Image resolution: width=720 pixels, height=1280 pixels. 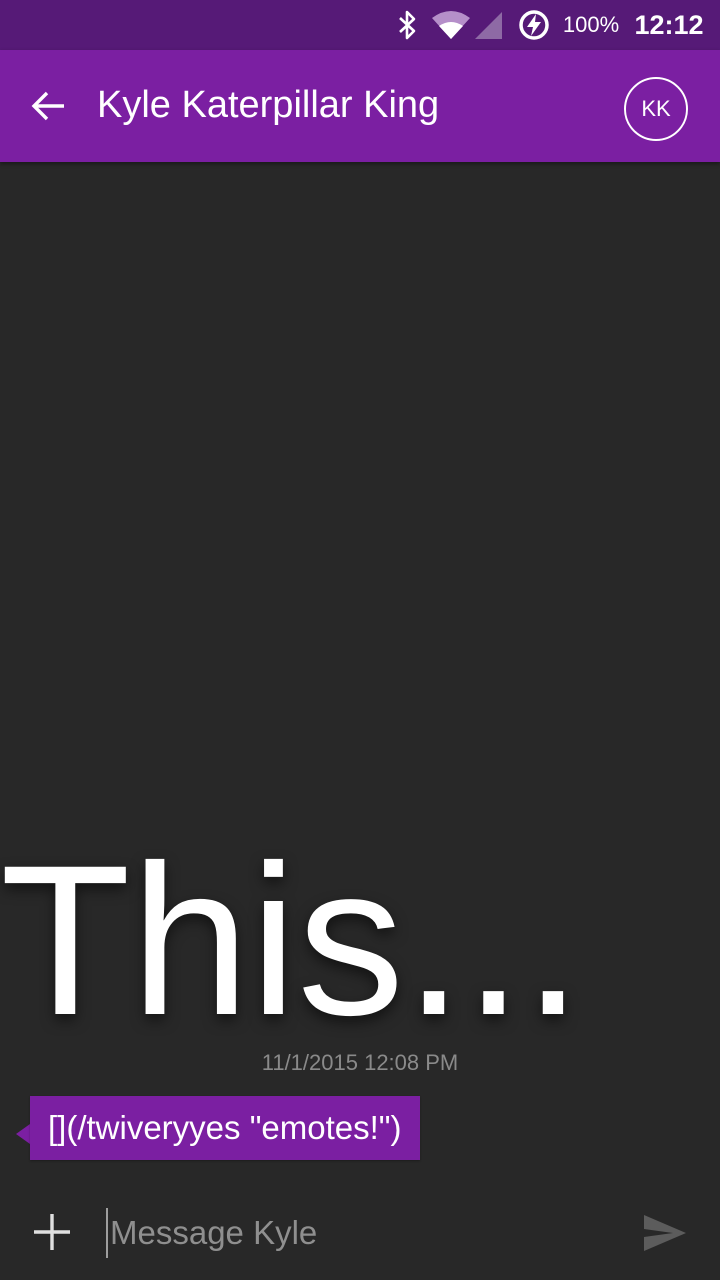 I want to click on send-icon, so click(x=665, y=1233).